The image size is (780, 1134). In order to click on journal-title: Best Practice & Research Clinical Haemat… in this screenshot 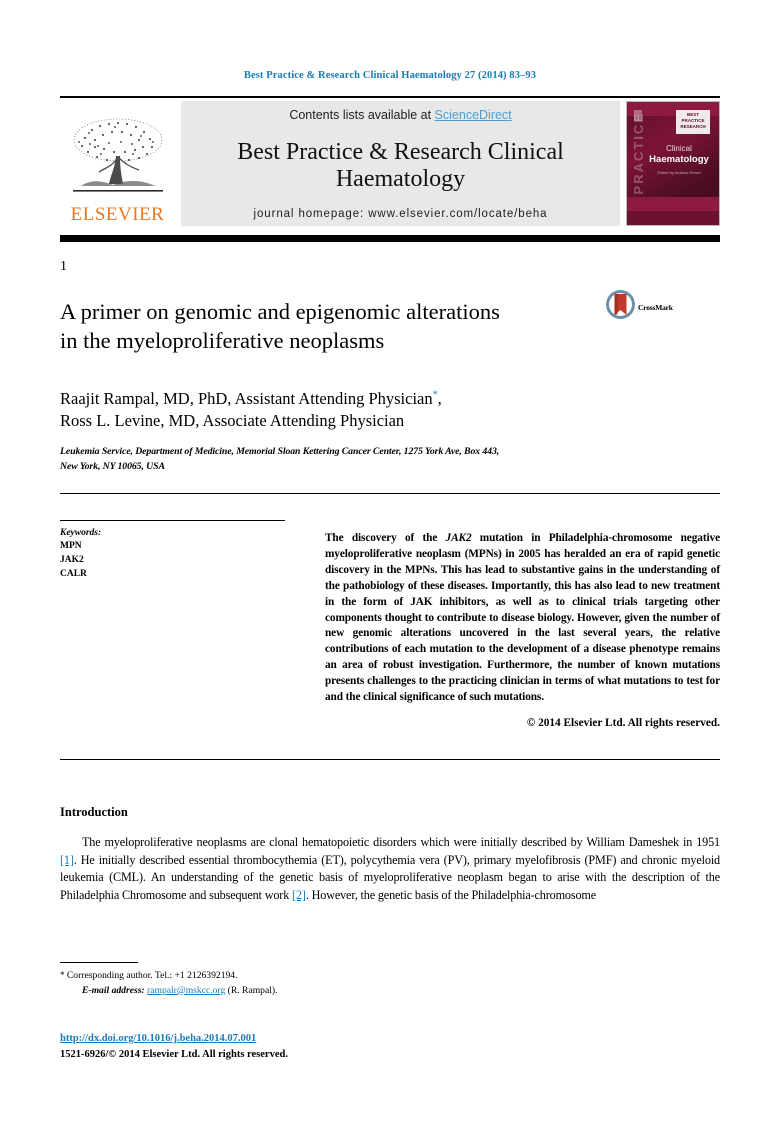, I will do `click(400, 166)`.